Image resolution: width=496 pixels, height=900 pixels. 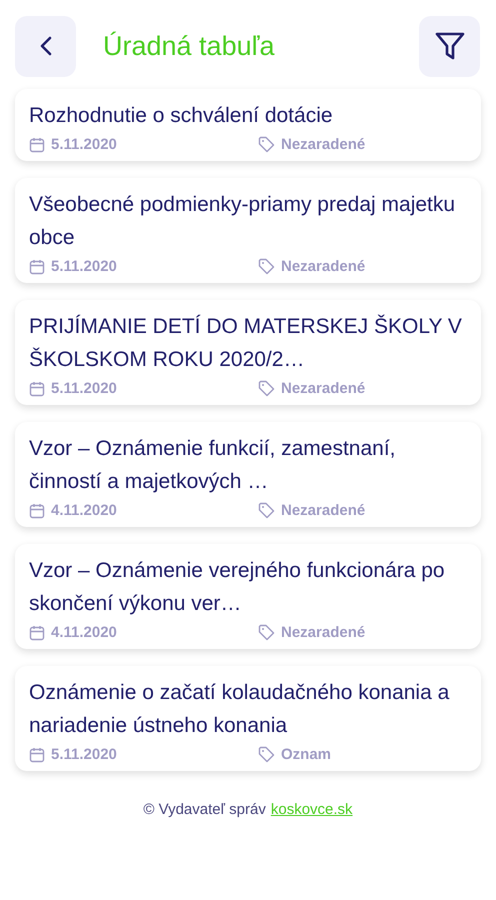 I want to click on page-title: Úradná tabuľa, so click(x=189, y=46).